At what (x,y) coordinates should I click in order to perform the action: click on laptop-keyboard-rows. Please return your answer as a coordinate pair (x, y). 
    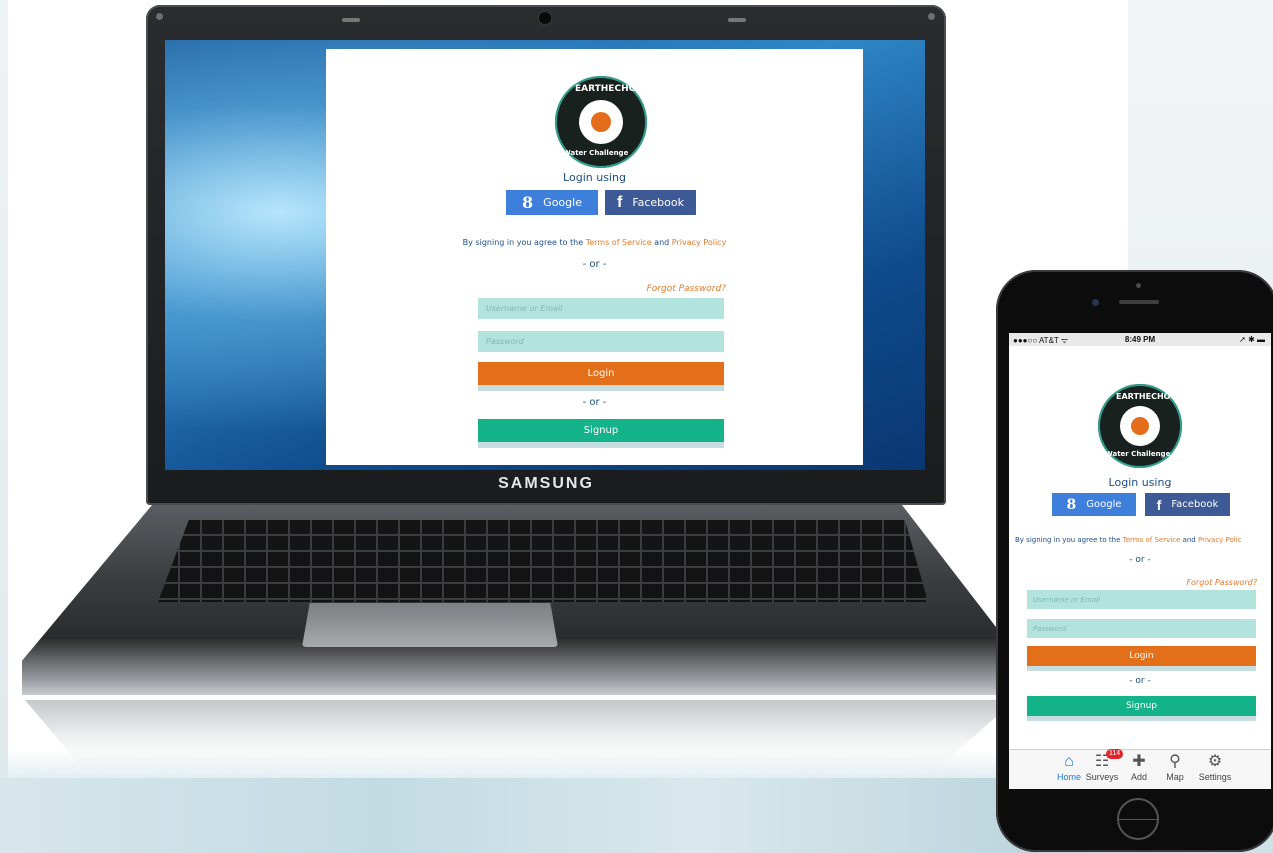
    Looking at the image, I should click on (543, 561).